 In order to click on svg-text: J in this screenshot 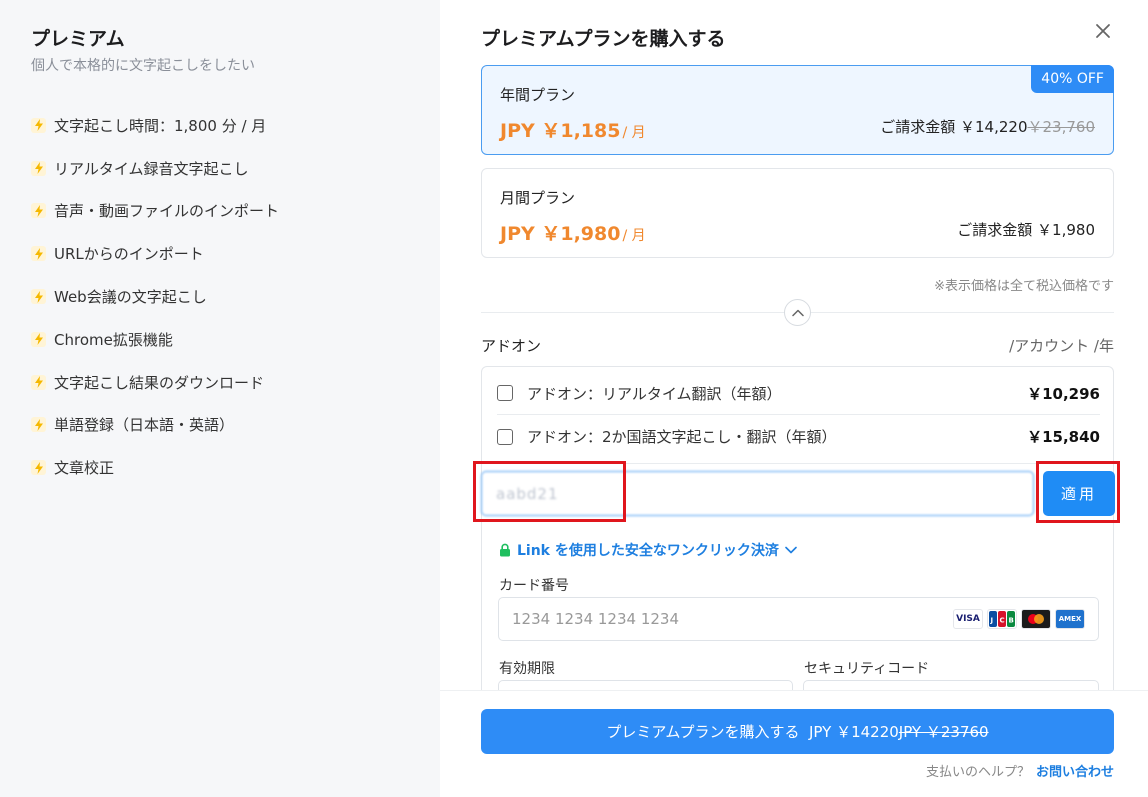, I will do `click(992, 621)`.